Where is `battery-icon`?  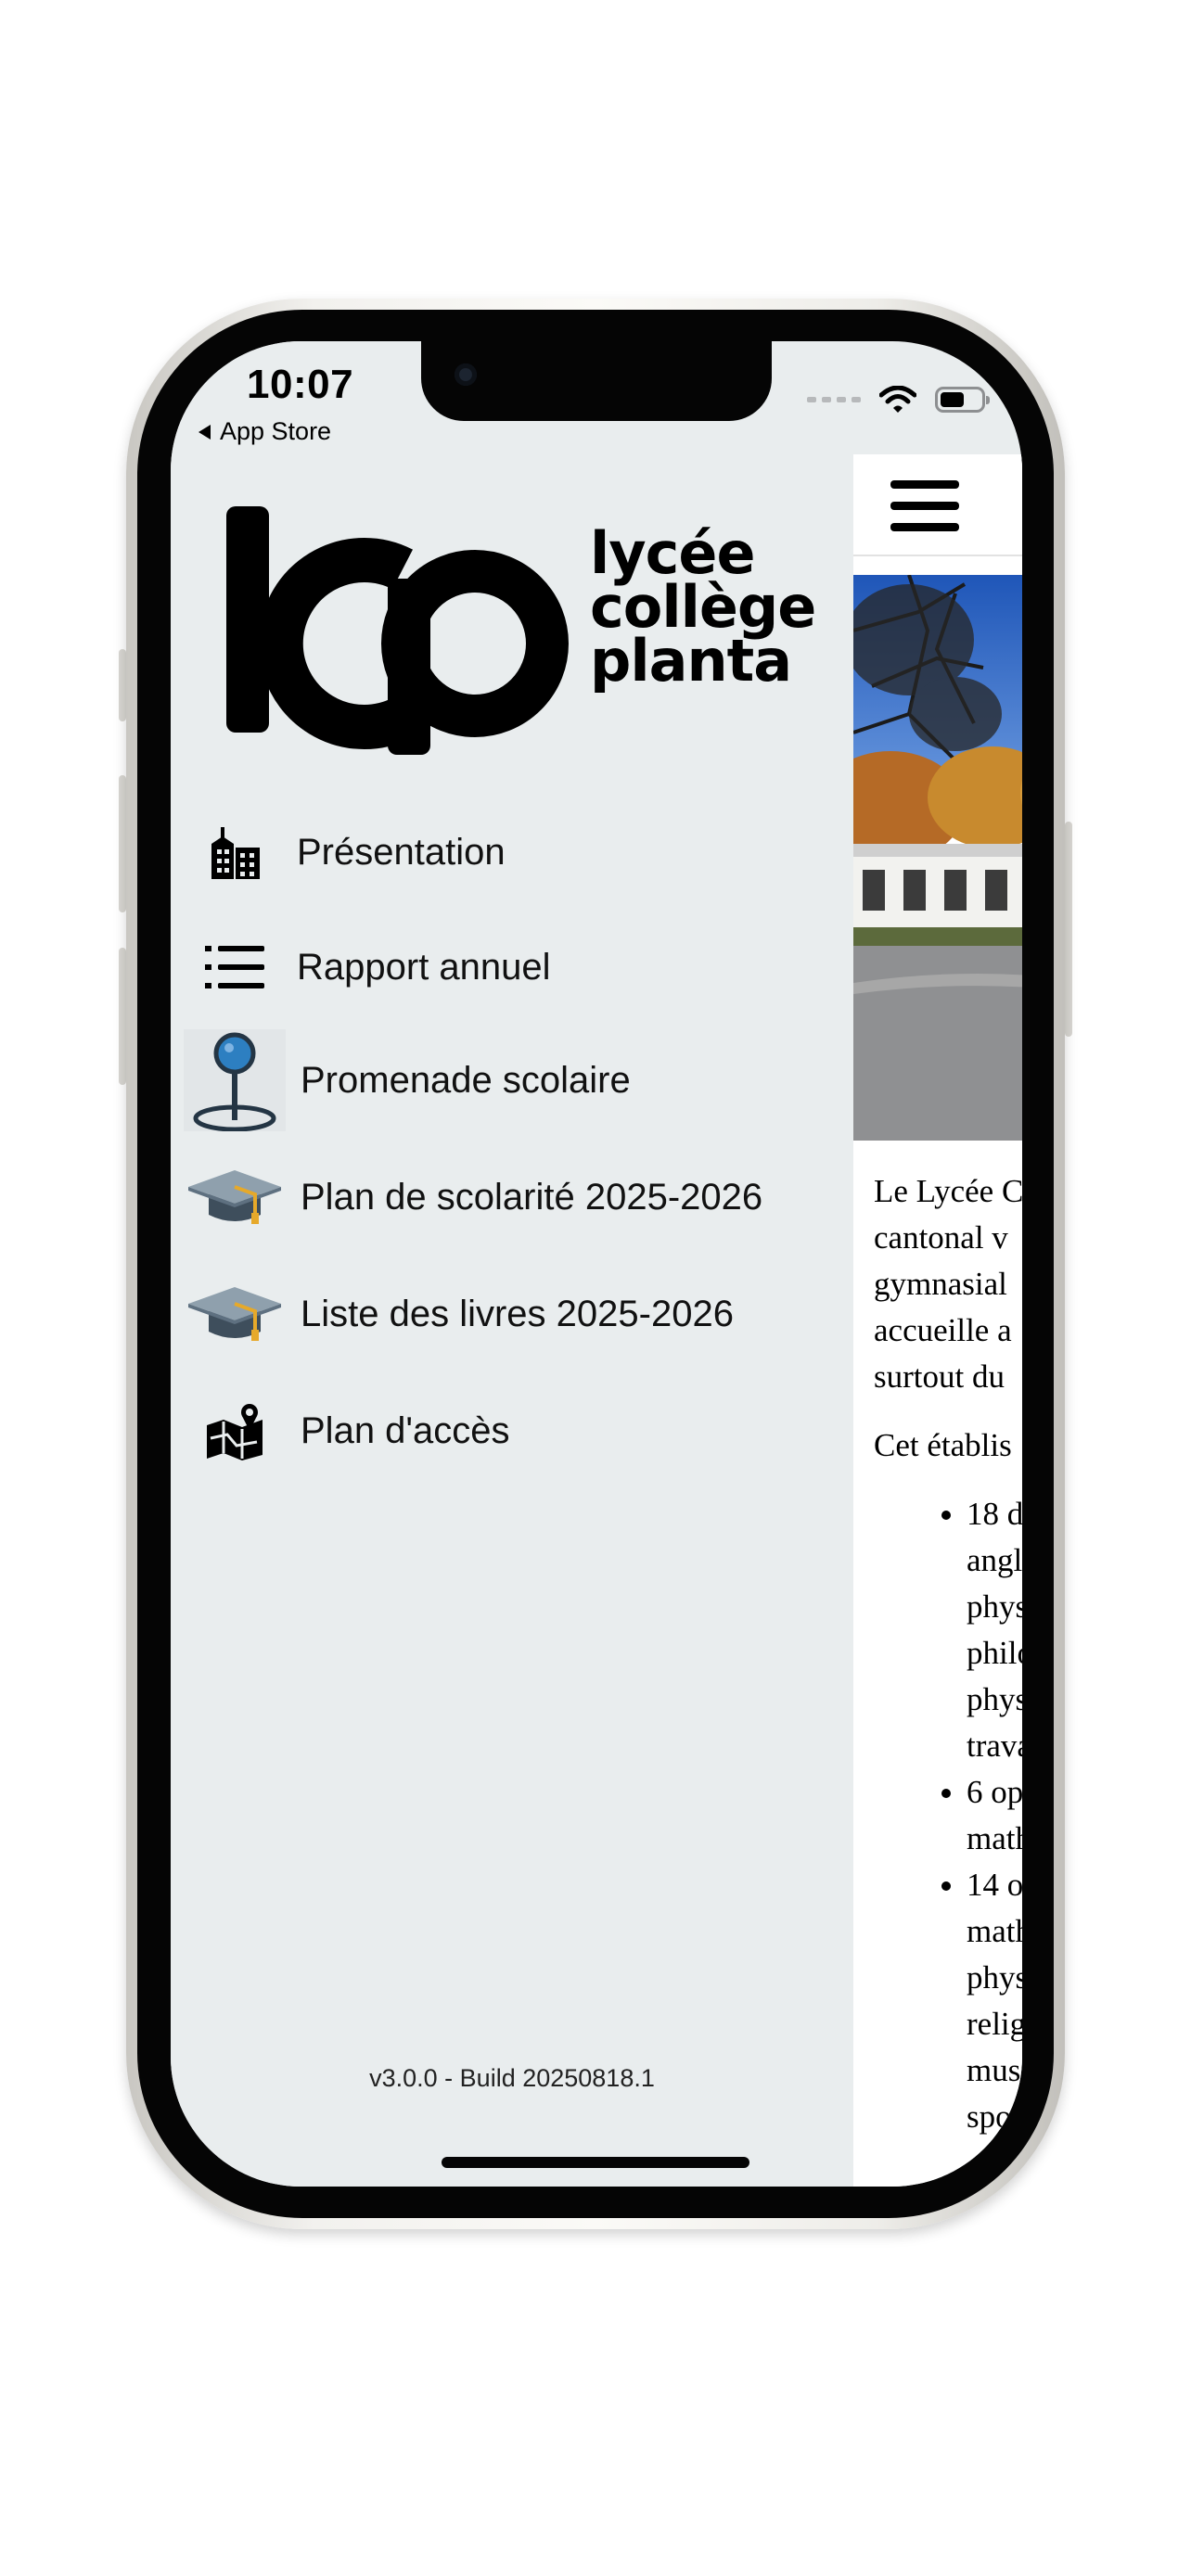 battery-icon is located at coordinates (962, 400).